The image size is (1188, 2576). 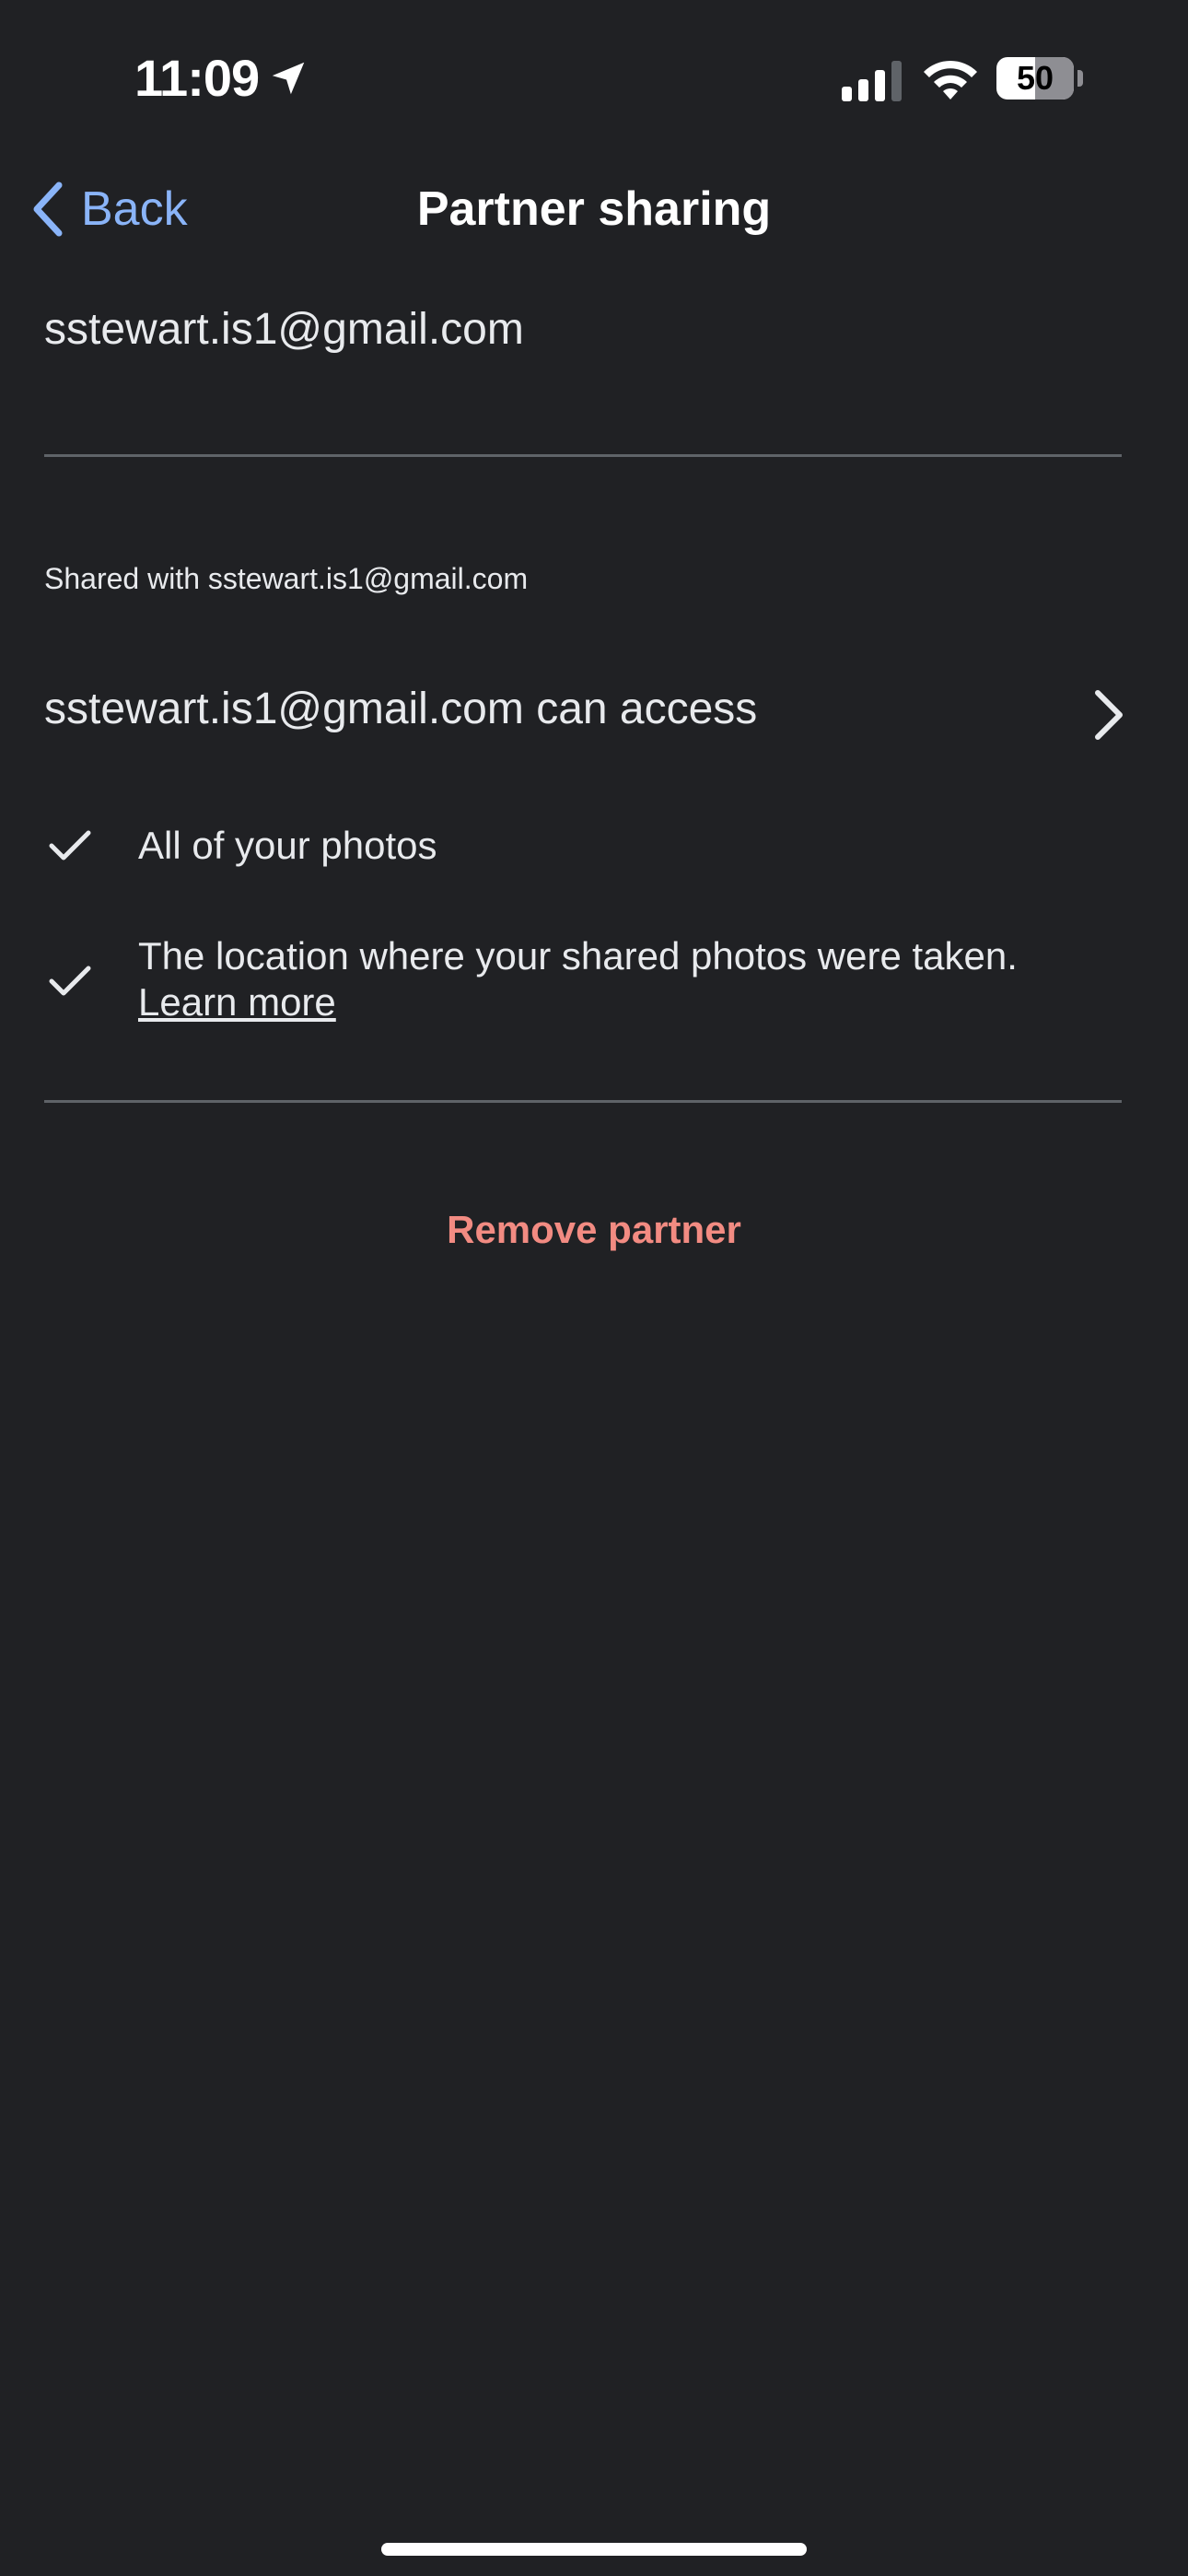 What do you see at coordinates (197, 78) in the screenshot?
I see `status-time: 11:09` at bounding box center [197, 78].